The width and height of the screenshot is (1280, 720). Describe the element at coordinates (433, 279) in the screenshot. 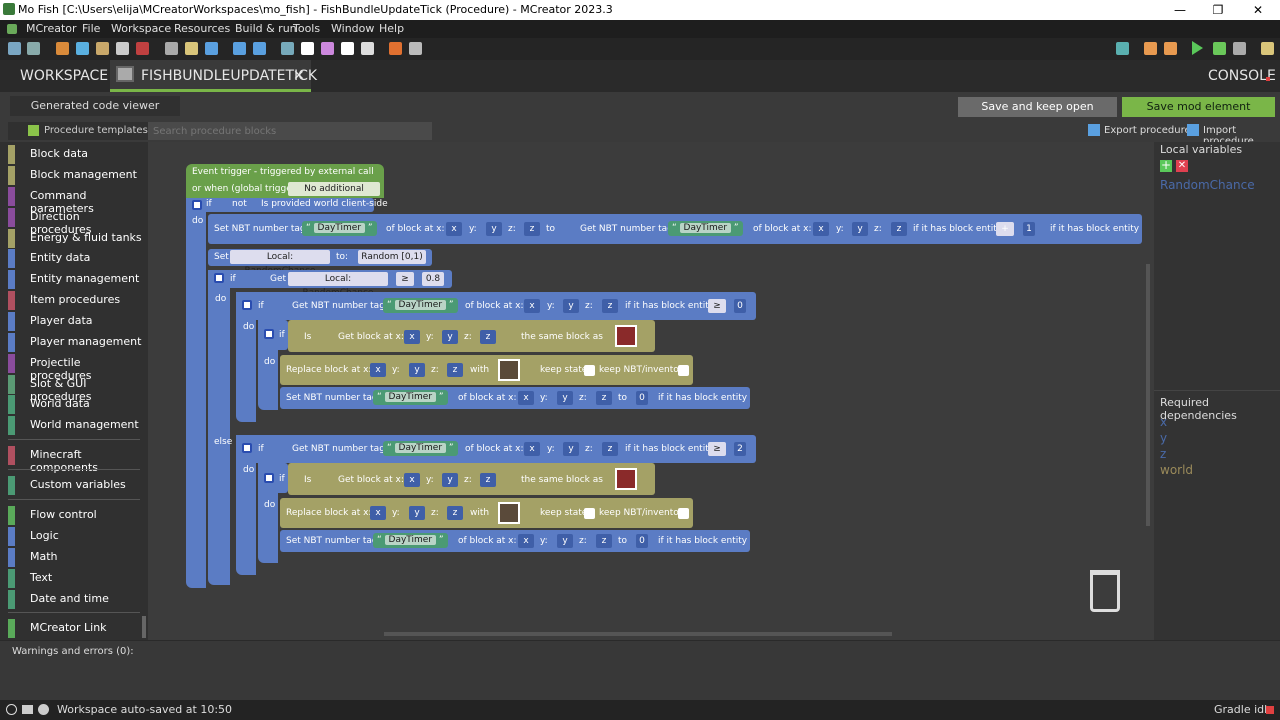

I see `chance-number: 0.8` at that location.